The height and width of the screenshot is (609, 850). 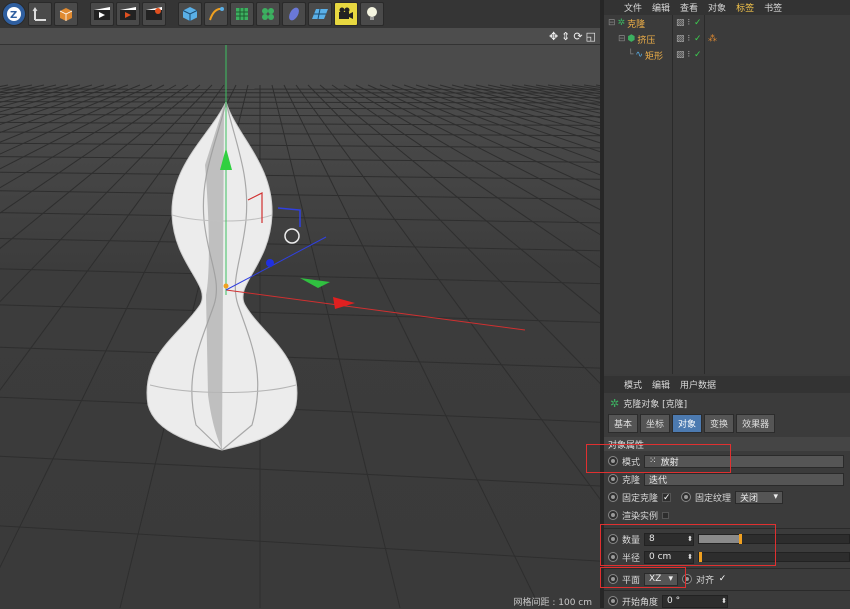 I want to click on object-title: 克隆对象 [克隆], so click(x=655, y=403).